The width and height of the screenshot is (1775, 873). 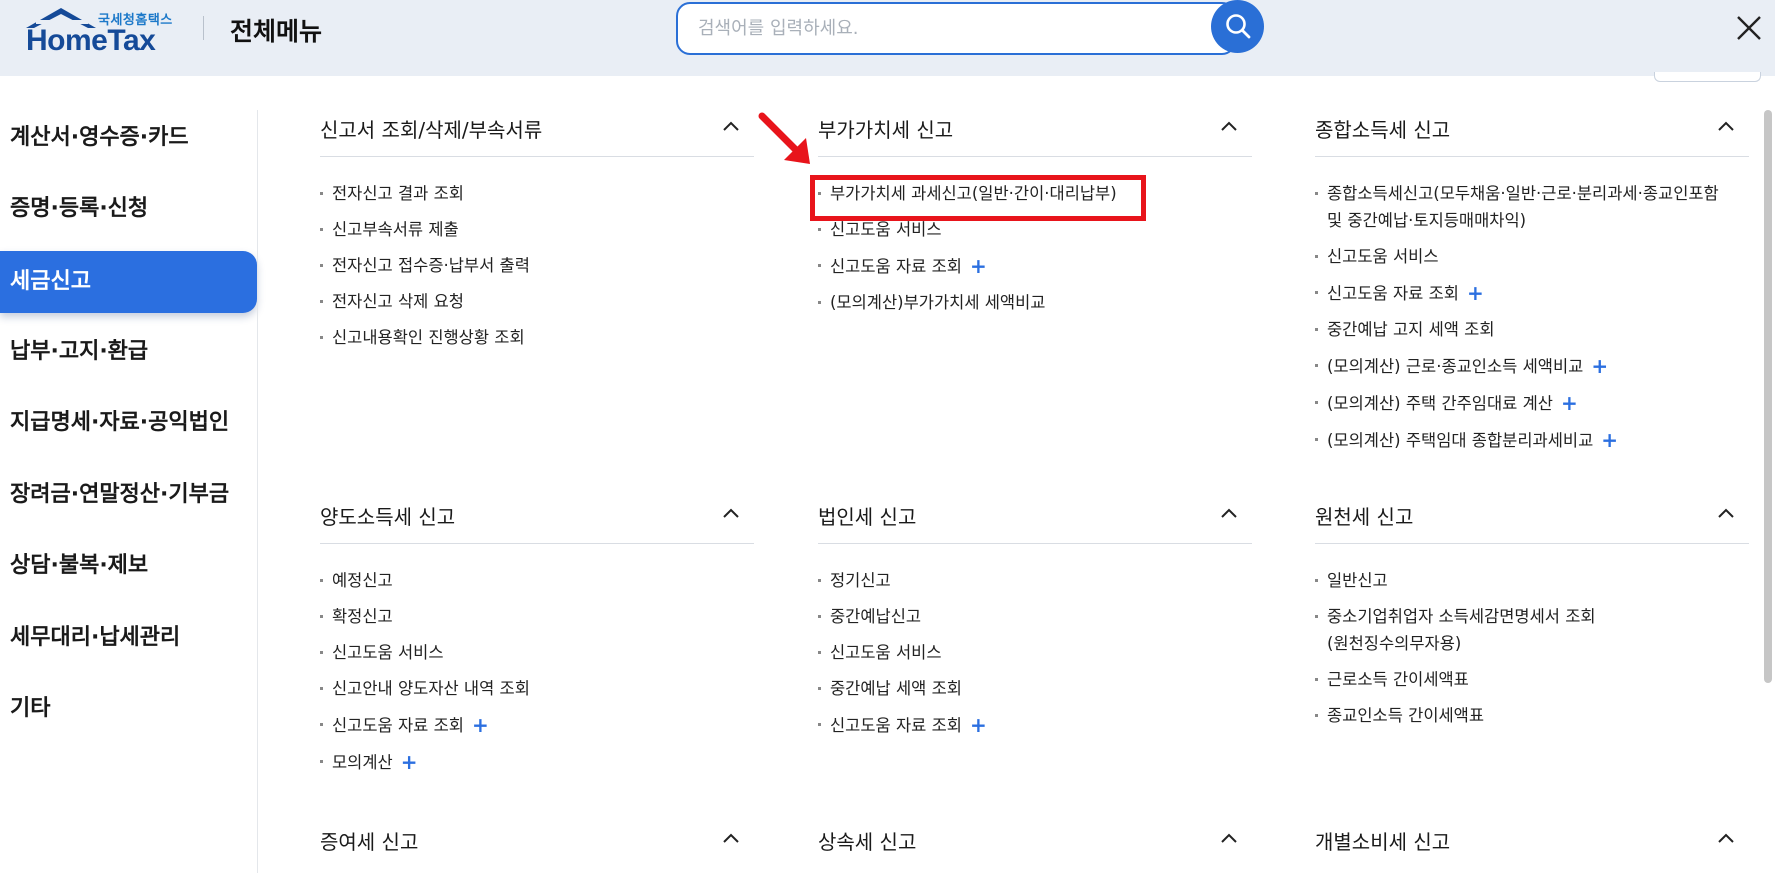 I want to click on section-header: 신고서 조회/삭제/부속서류, so click(x=537, y=132).